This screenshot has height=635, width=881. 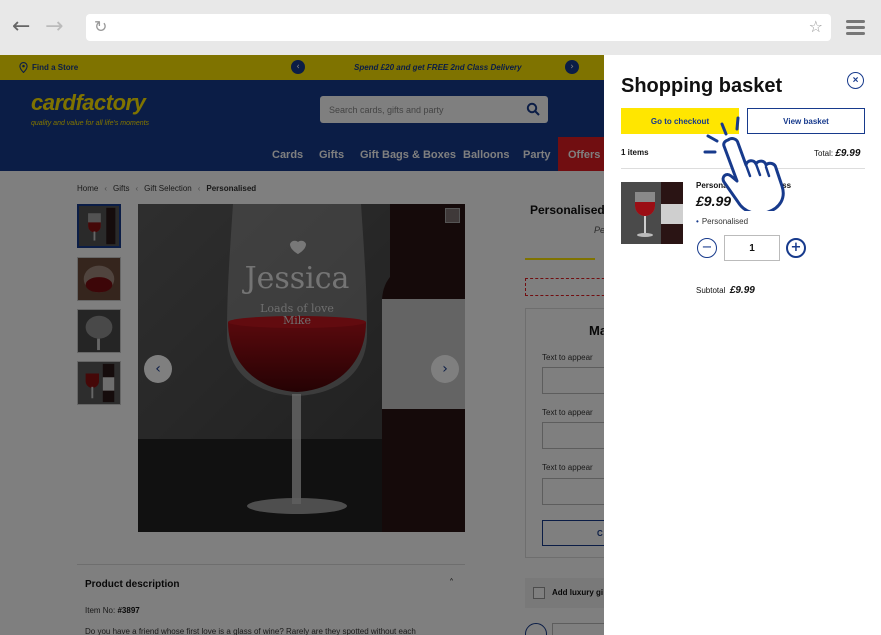 I want to click on pointing-hand-cursor-icon, so click(x=744, y=163).